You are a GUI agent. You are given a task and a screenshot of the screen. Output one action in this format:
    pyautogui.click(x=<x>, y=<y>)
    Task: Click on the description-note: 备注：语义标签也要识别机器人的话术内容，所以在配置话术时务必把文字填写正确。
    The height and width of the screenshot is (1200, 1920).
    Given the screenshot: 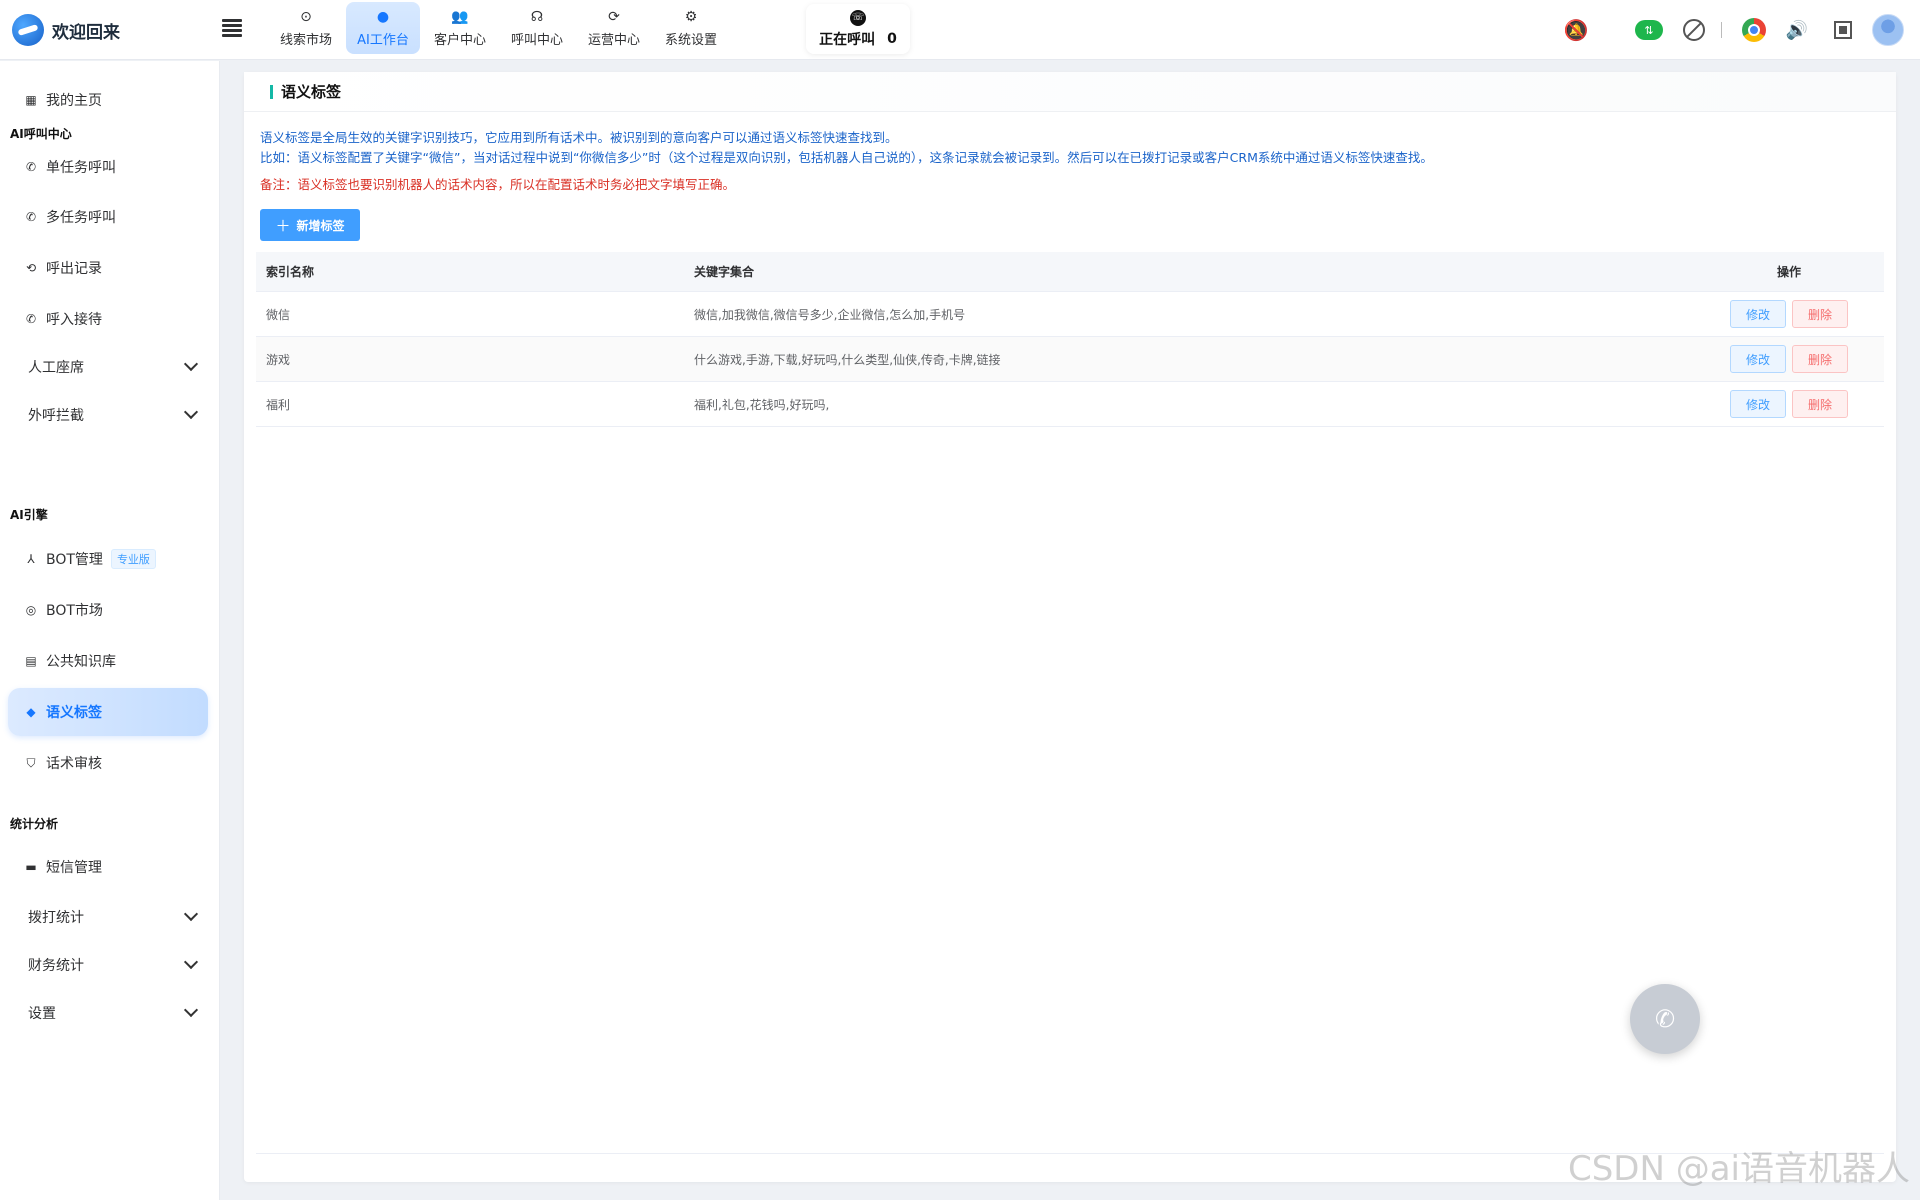 What is the action you would take?
    pyautogui.click(x=498, y=184)
    